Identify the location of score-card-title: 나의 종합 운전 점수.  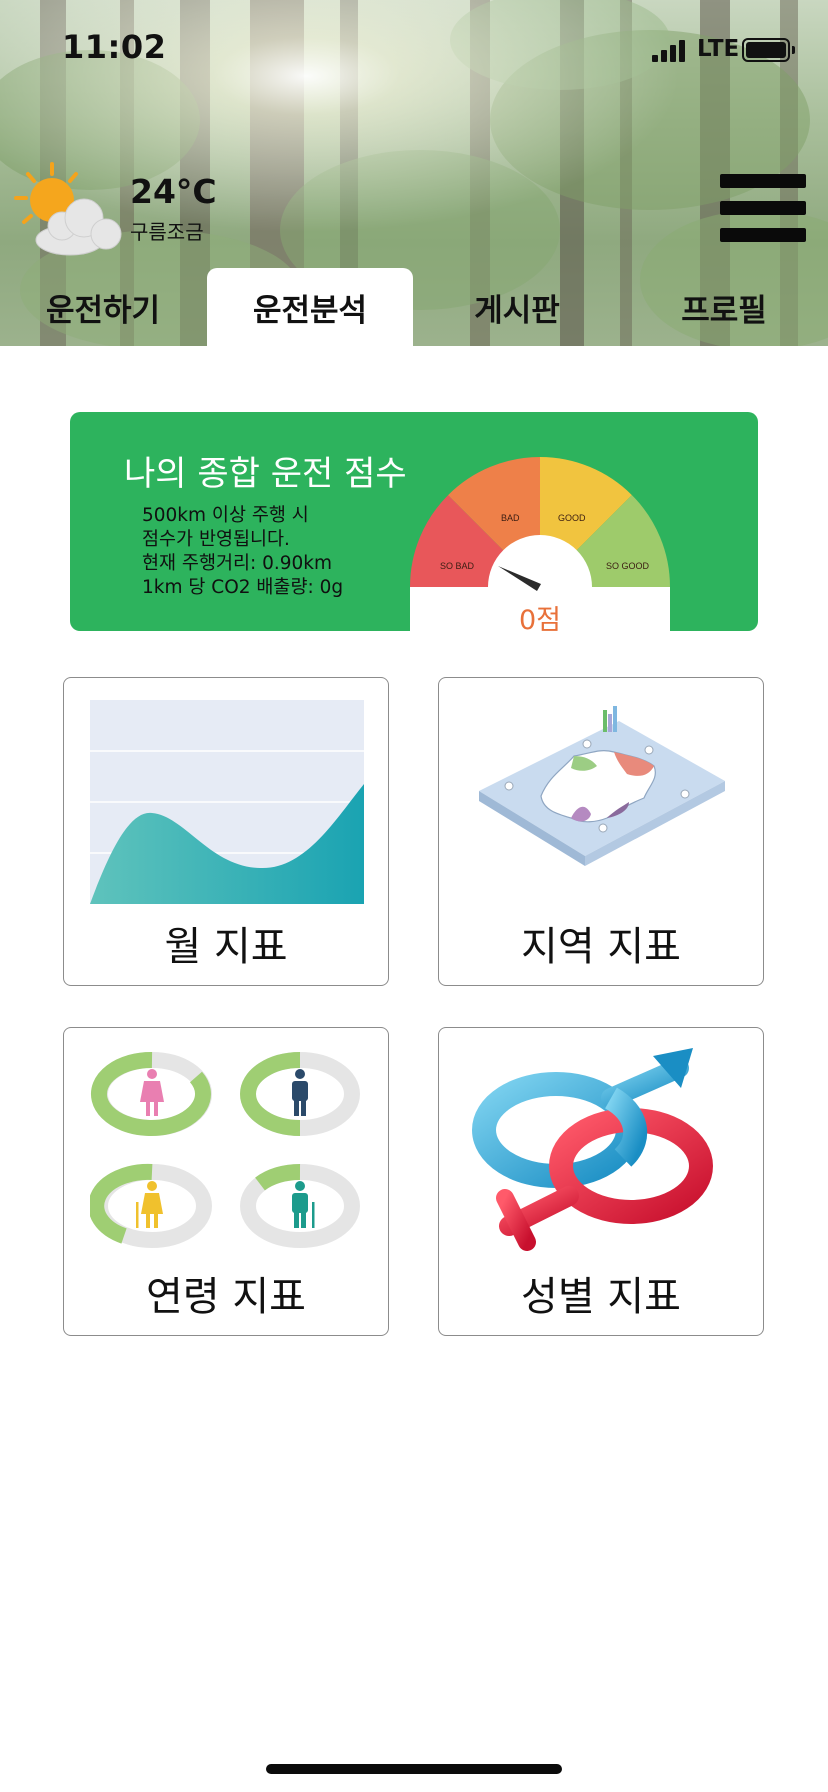
(265, 474).